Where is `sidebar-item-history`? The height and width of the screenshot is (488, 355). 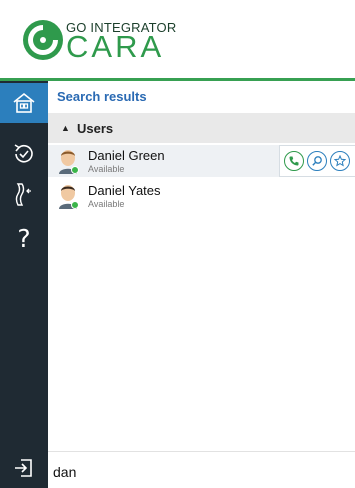
sidebar-item-history is located at coordinates (24, 154).